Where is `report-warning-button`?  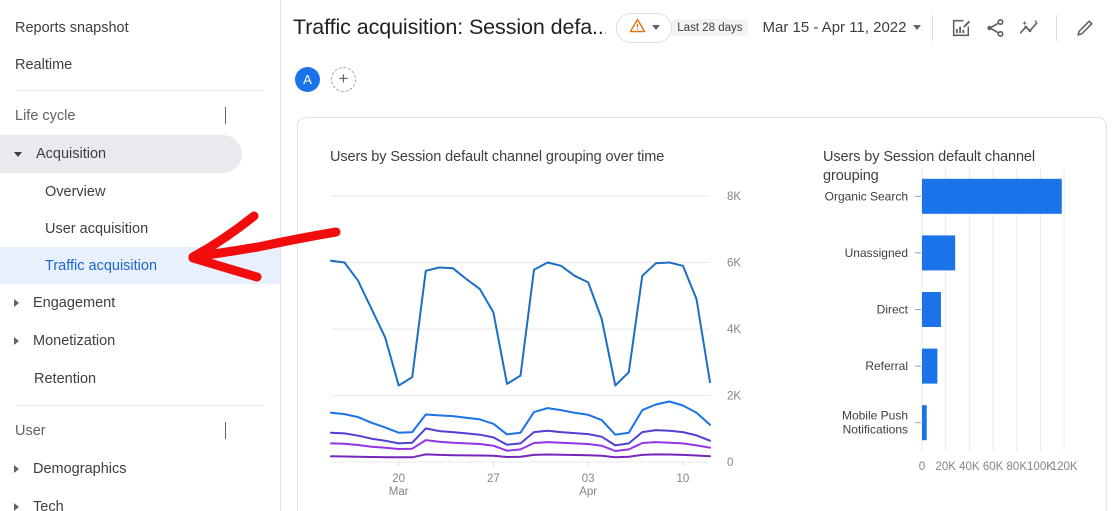
report-warning-button is located at coordinates (644, 27).